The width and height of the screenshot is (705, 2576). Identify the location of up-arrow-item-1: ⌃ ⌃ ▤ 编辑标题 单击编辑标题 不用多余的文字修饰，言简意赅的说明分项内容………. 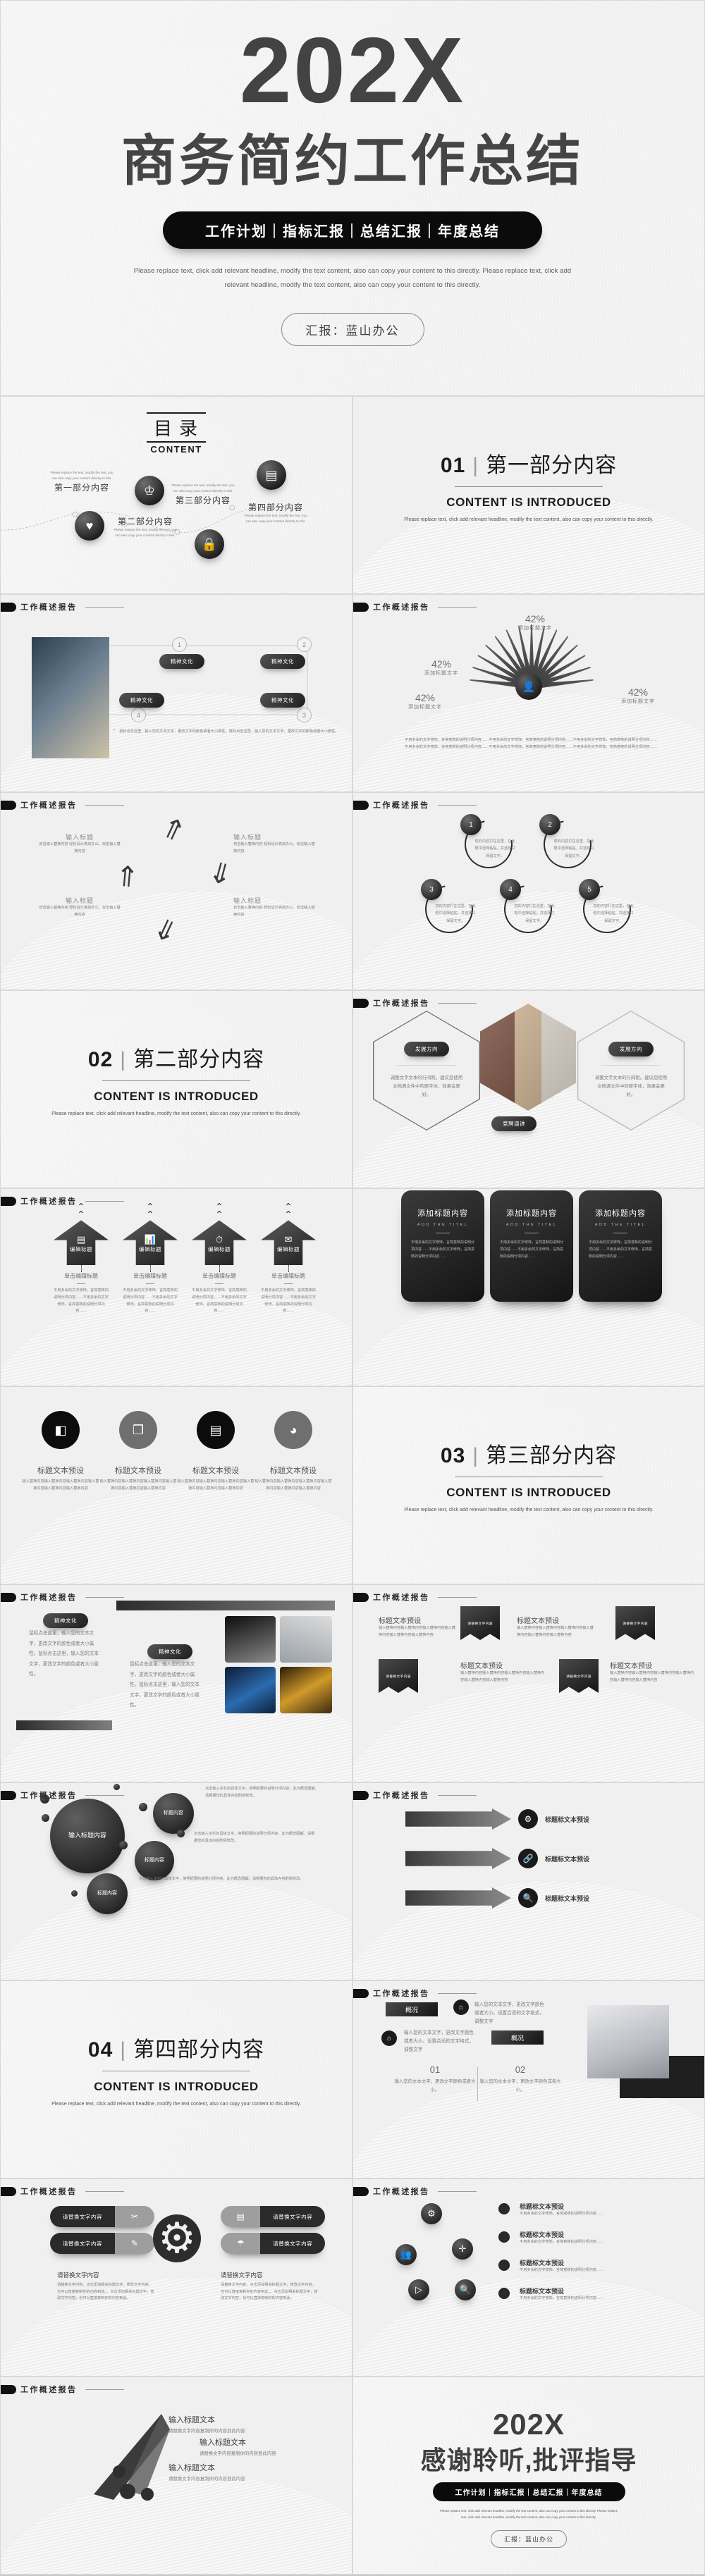
(81, 1258).